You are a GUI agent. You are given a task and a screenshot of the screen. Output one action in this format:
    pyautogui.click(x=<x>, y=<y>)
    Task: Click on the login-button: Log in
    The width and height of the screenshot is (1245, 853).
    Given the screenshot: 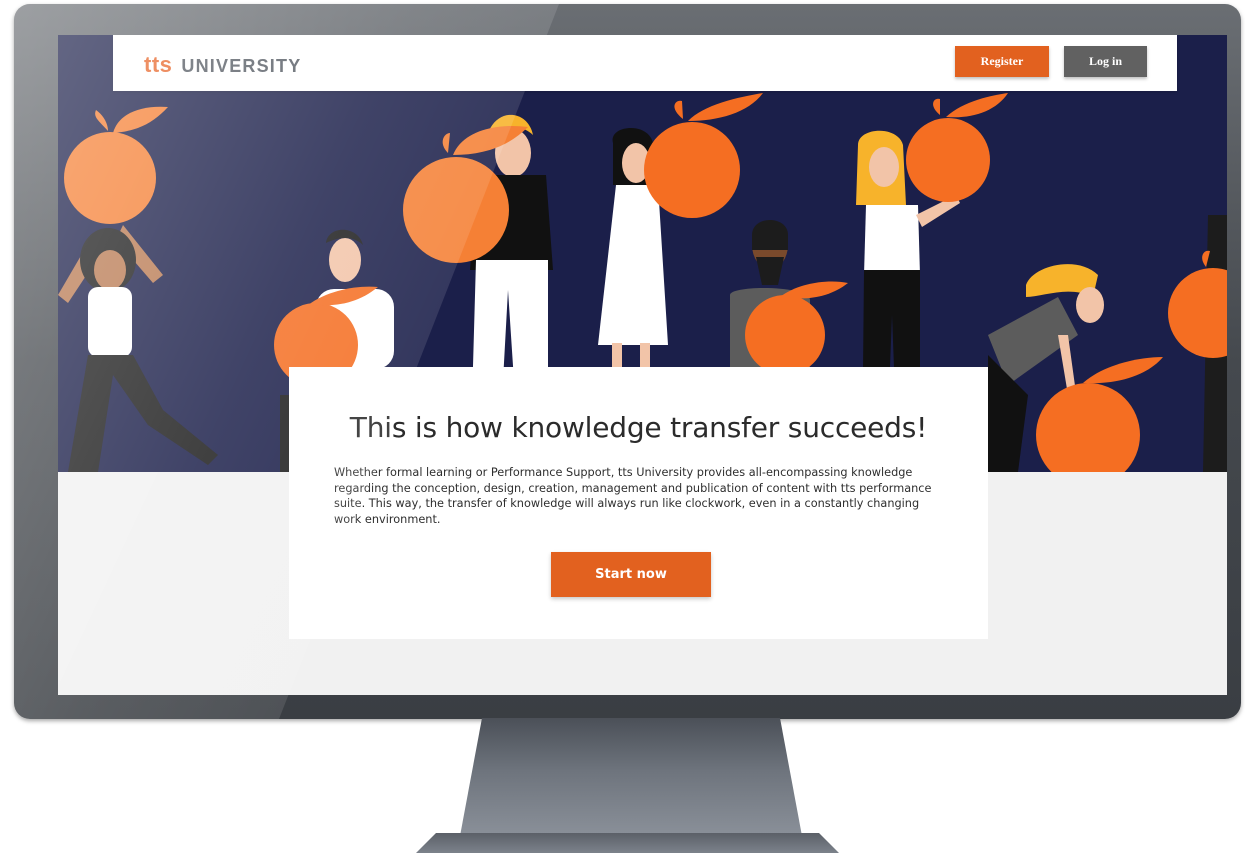 What is the action you would take?
    pyautogui.click(x=1105, y=61)
    